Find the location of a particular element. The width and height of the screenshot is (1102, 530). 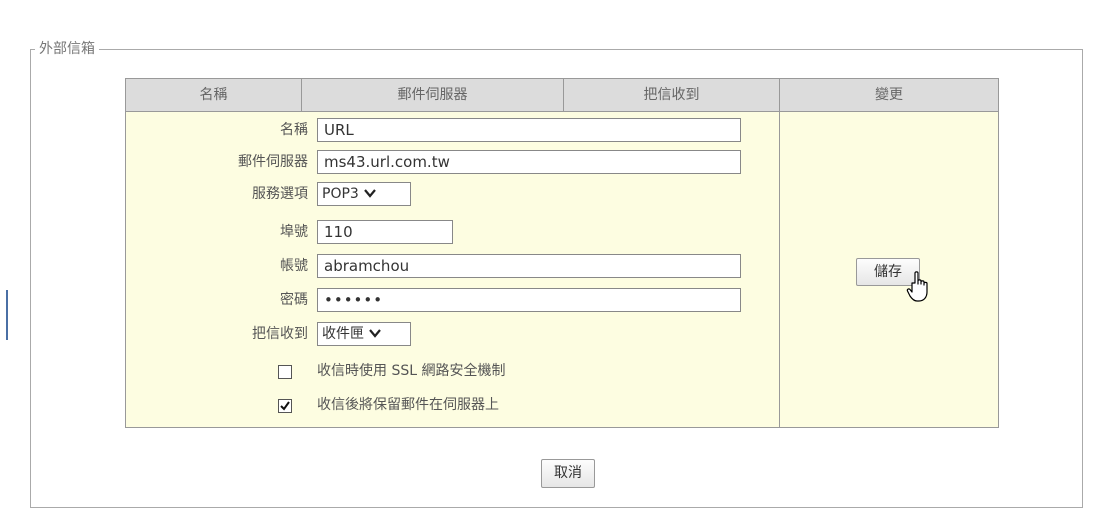

fieldset-legend: 外部信箱 is located at coordinates (67, 49).